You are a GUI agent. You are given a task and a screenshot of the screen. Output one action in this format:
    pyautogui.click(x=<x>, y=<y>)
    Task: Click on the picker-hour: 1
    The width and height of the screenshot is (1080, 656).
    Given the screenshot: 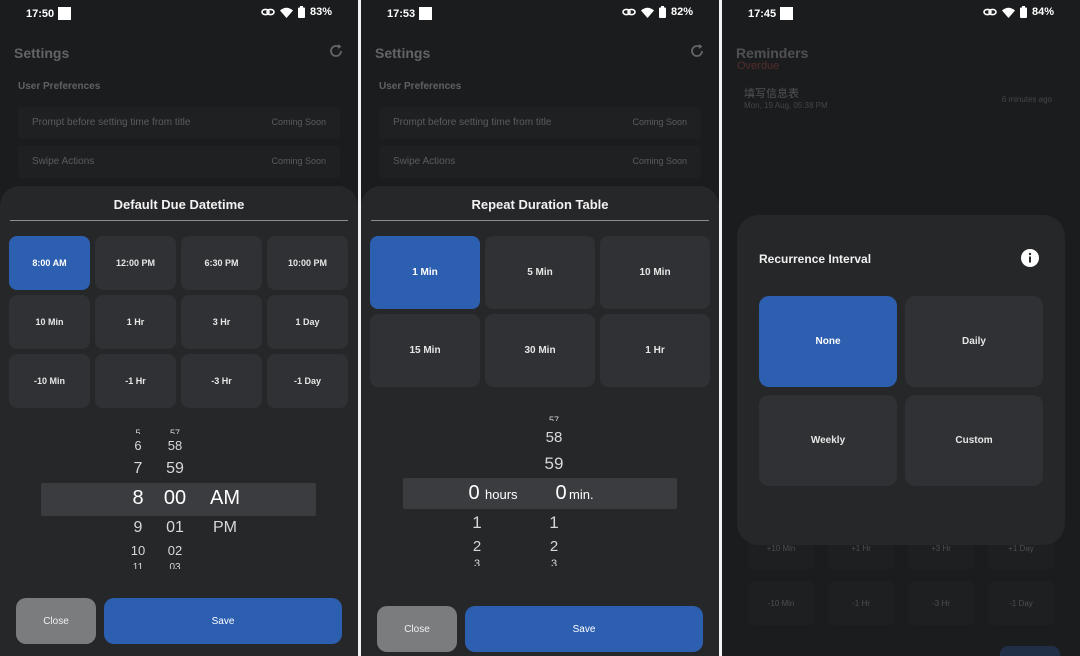 What is the action you would take?
    pyautogui.click(x=477, y=523)
    